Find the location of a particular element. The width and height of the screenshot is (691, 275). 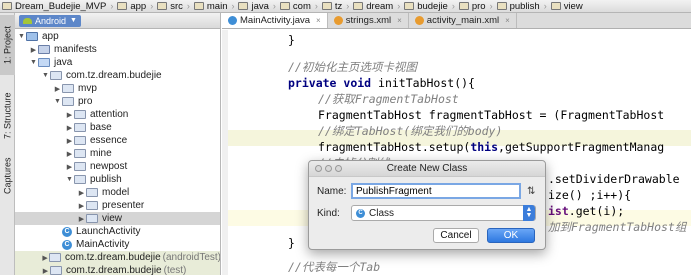

tree-item-label: app is located at coordinates (50, 36).